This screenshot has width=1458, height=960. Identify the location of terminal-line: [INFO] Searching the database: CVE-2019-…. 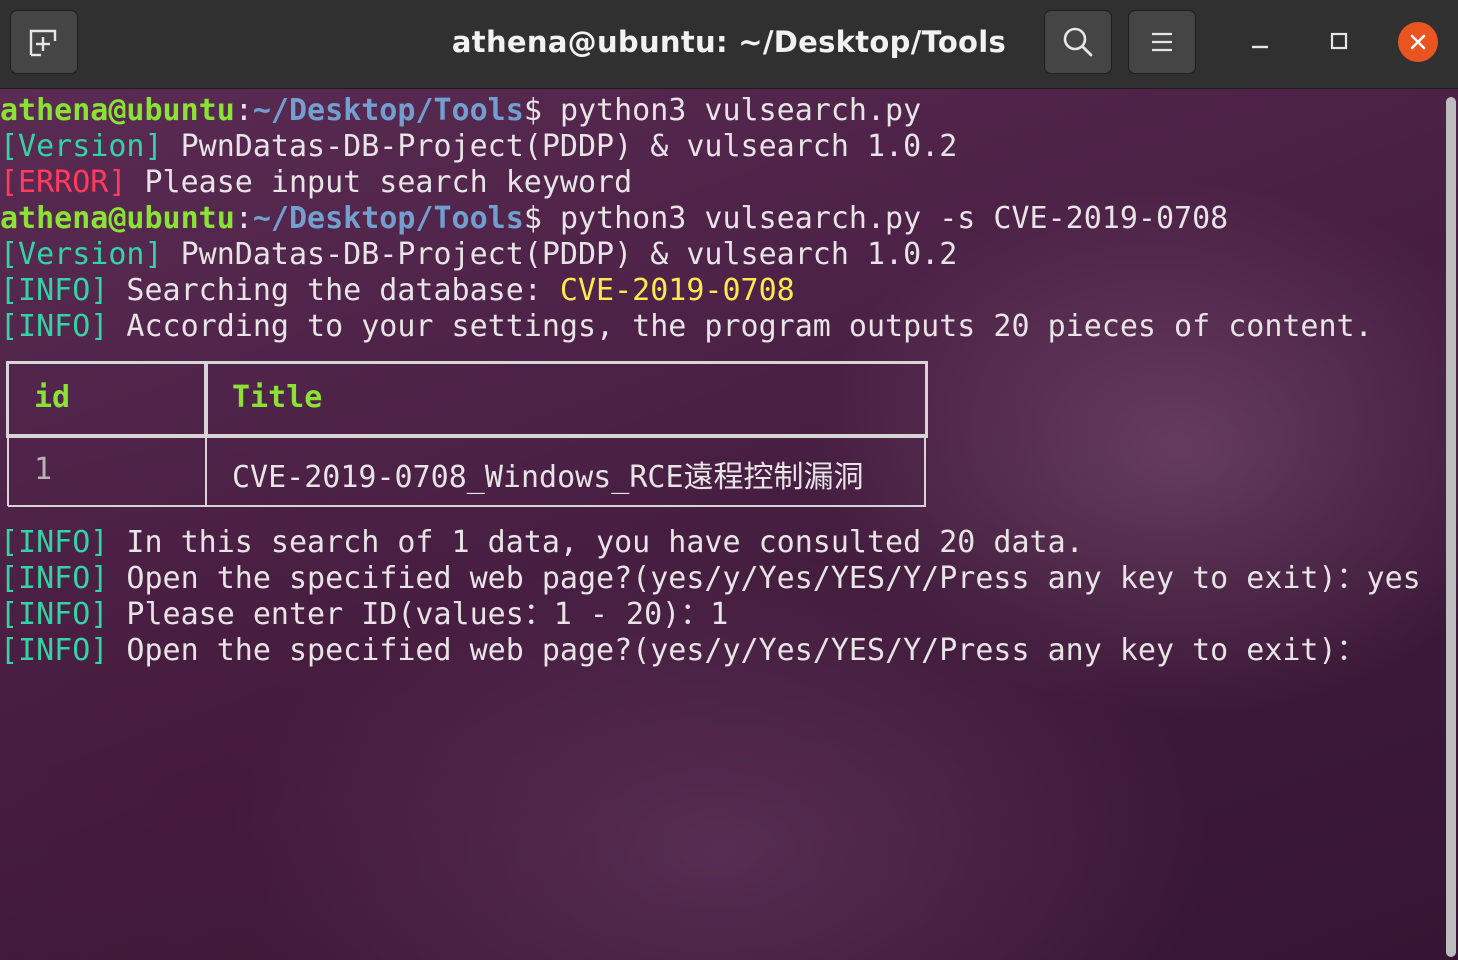
(397, 291).